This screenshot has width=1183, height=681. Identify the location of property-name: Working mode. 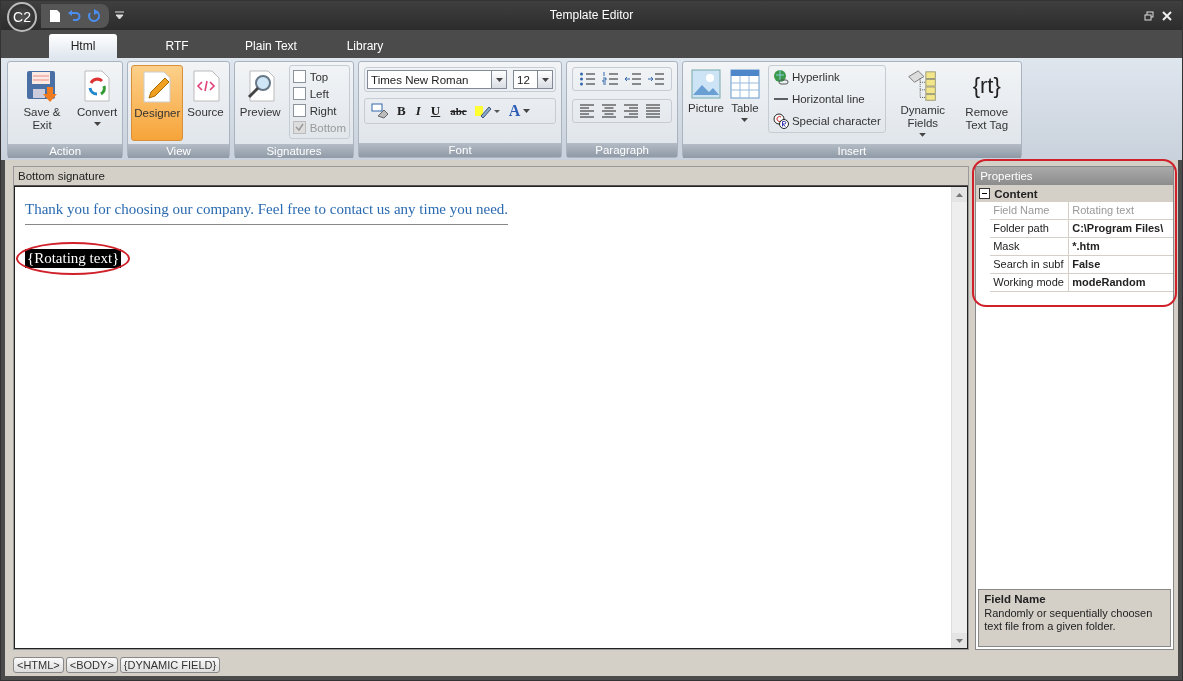
(1030, 282).